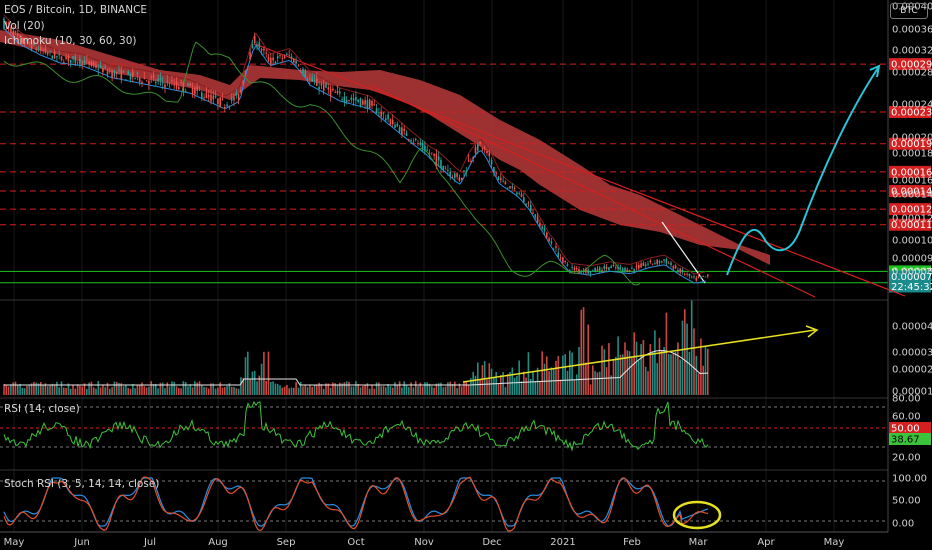 This screenshot has height=550, width=932. Describe the element at coordinates (909, 11) in the screenshot. I see `currency-badge: BTC` at that location.